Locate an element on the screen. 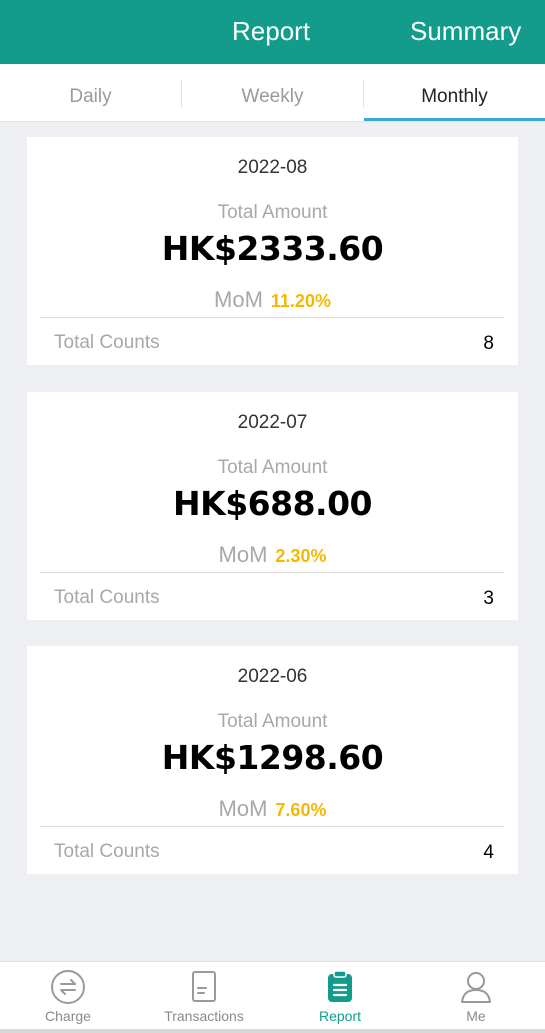  total-amount-value: HK$1298.60 is located at coordinates (272, 757).